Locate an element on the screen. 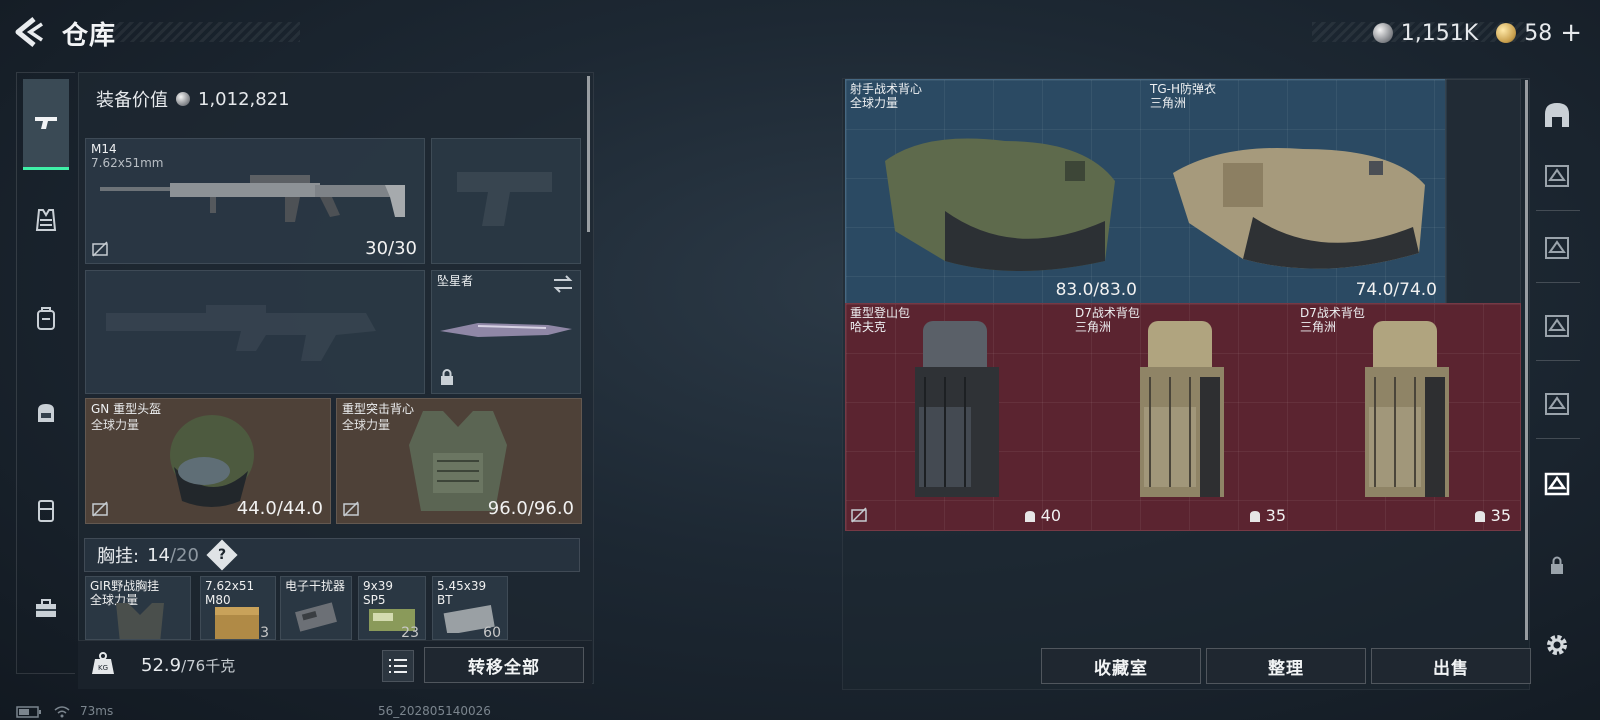  backpack-icon is located at coordinates (46, 318).